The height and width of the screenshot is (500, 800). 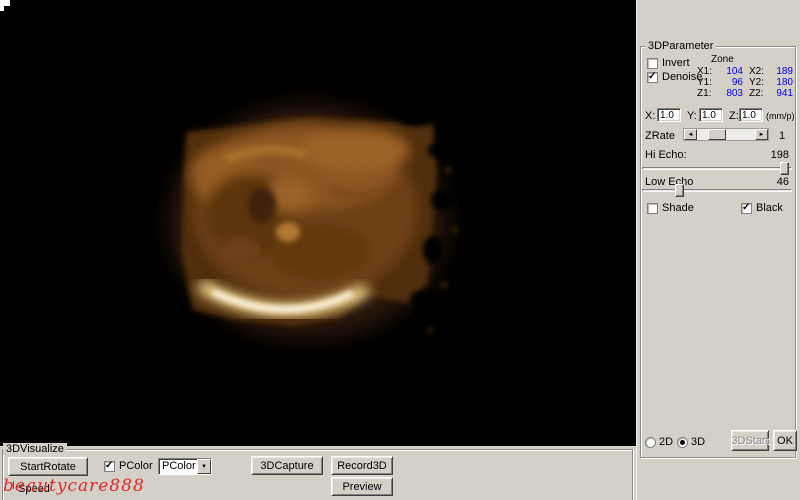 I want to click on black-checkbox, so click(x=746, y=208).